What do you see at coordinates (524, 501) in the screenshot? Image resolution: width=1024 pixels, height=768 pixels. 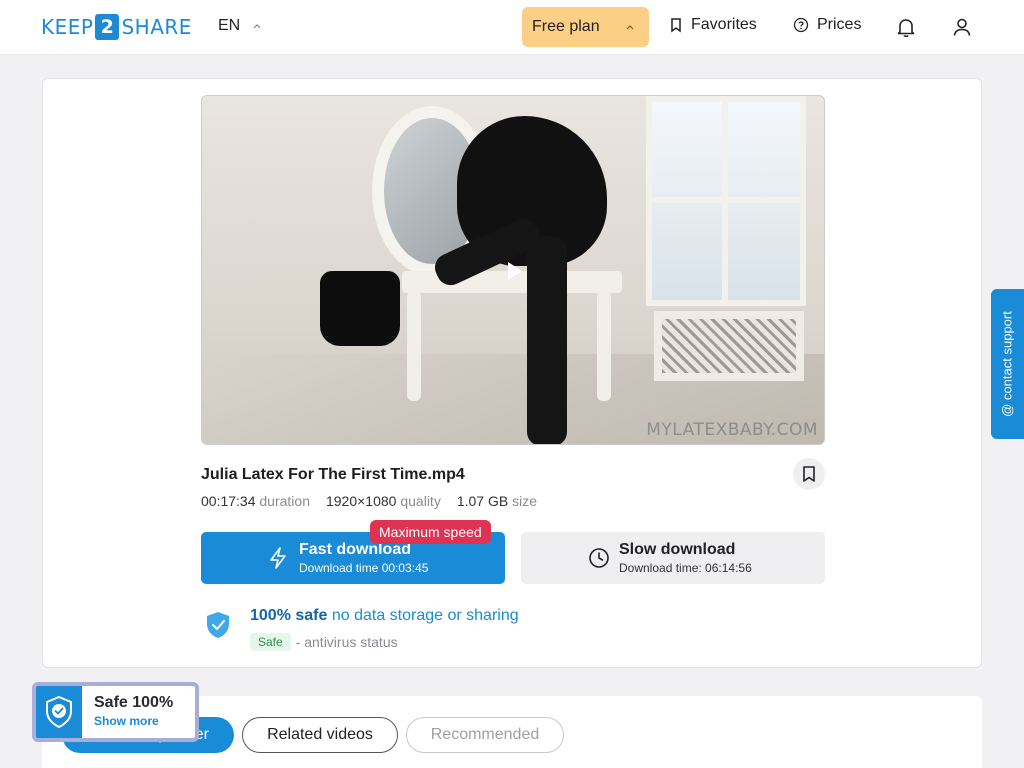 I see `size-label: size` at bounding box center [524, 501].